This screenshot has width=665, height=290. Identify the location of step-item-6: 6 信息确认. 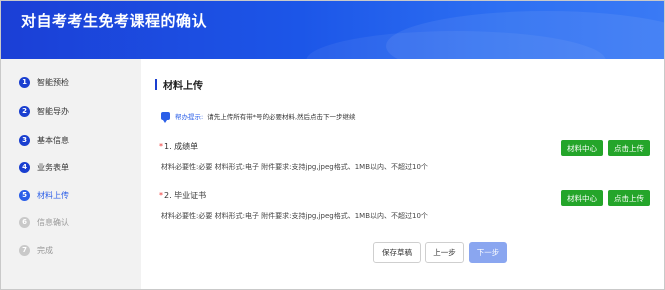
(44, 222).